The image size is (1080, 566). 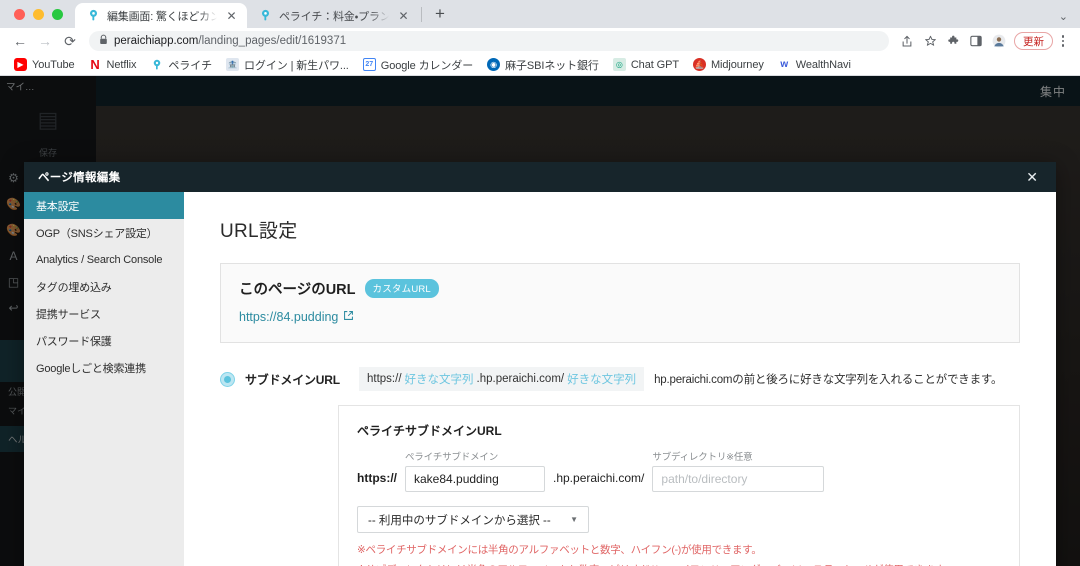 I want to click on sidebar-item-ogp: OGP（SNSシェア設定）, so click(x=104, y=232).